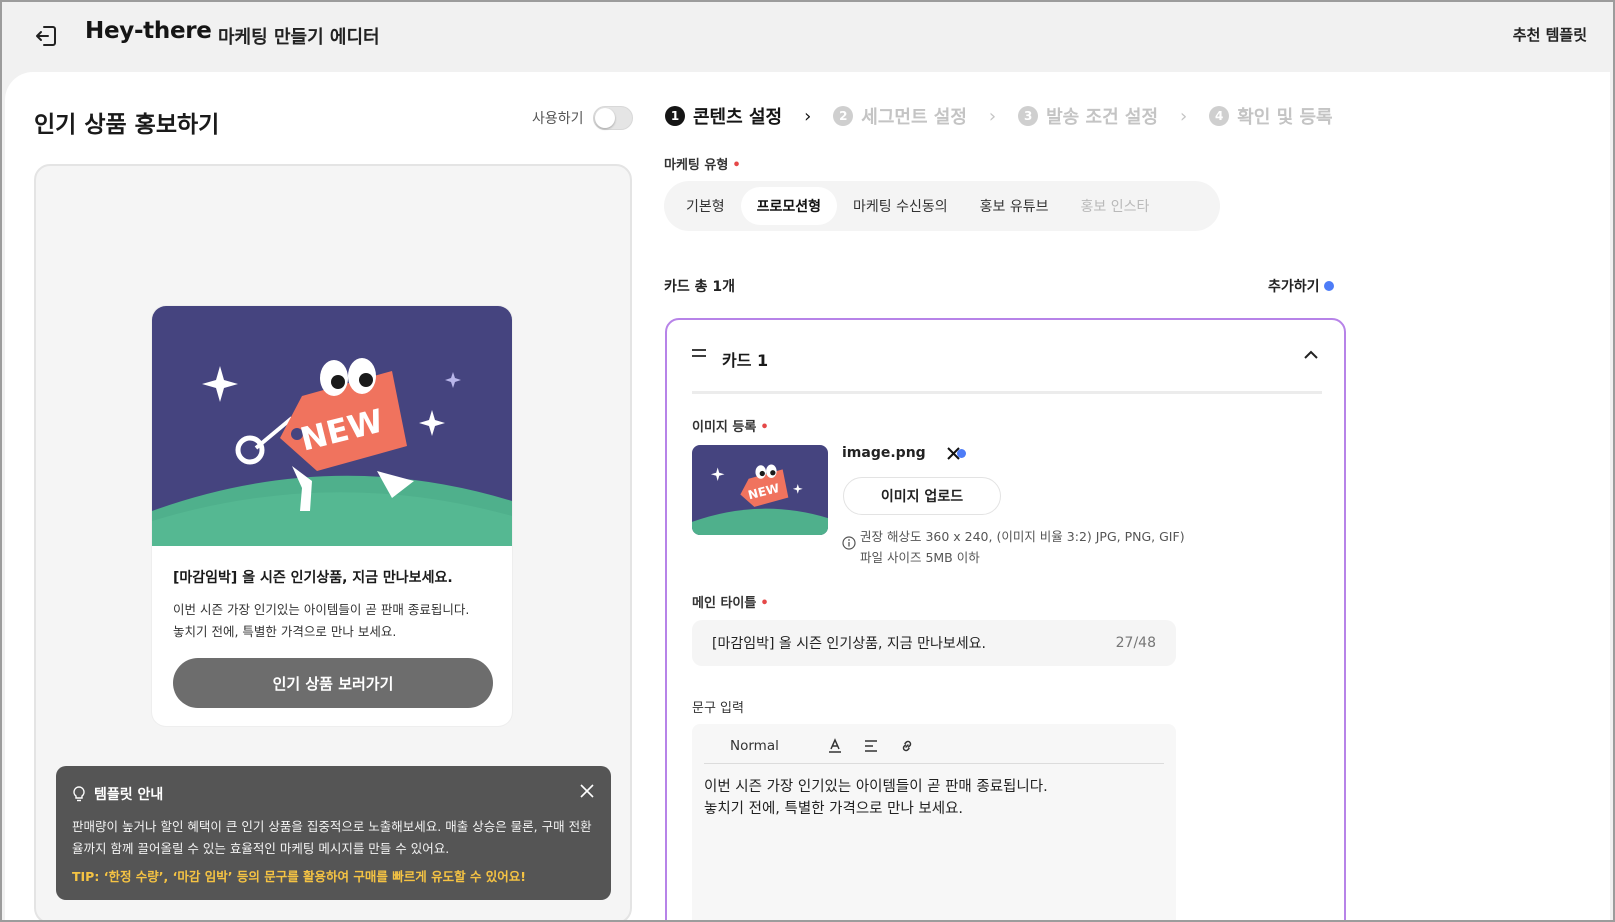 The height and width of the screenshot is (922, 1615). I want to click on tip-header: 템플릿 안내, so click(117, 794).